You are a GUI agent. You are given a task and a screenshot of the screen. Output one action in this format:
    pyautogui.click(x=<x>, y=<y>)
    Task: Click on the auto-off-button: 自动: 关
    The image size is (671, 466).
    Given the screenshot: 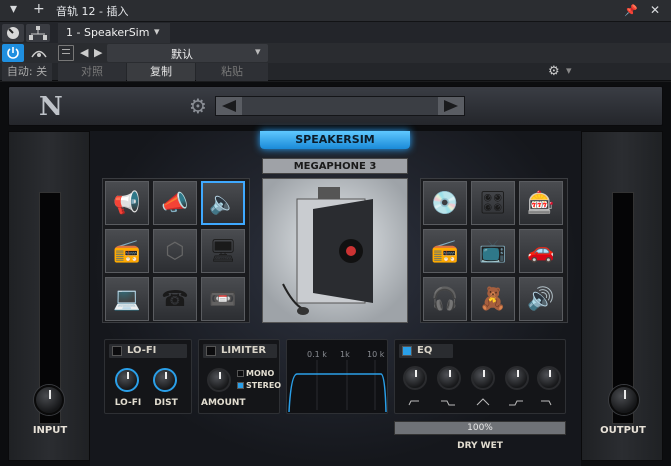 What is the action you would take?
    pyautogui.click(x=27, y=72)
    